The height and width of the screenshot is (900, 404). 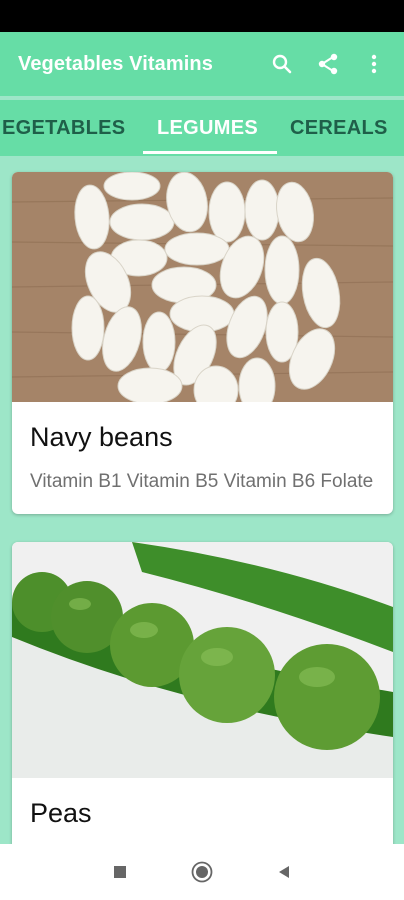 What do you see at coordinates (339, 128) in the screenshot?
I see `tab-cereals: CEREALS` at bounding box center [339, 128].